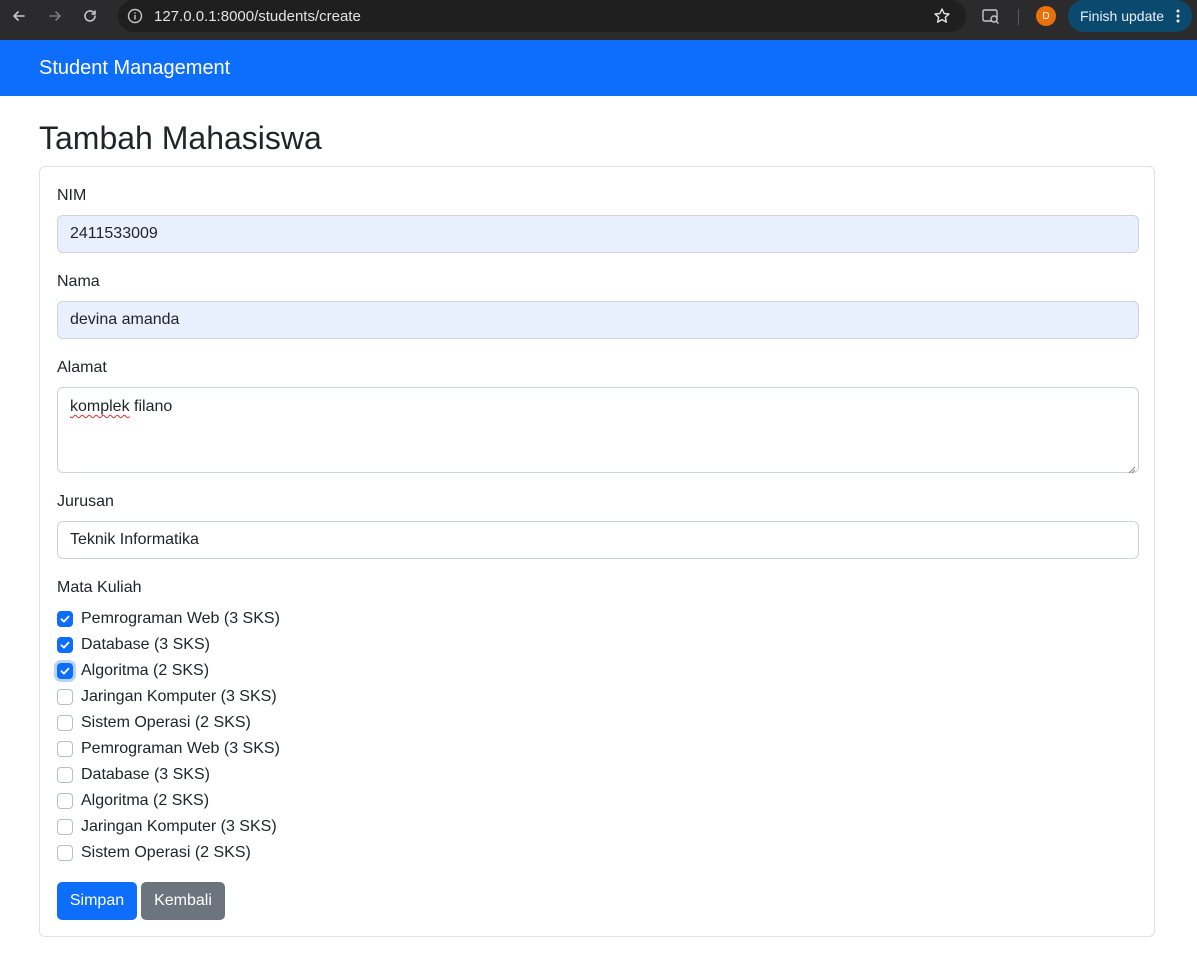 The height and width of the screenshot is (963, 1197). I want to click on finish-update-label: Finish update, so click(1122, 16).